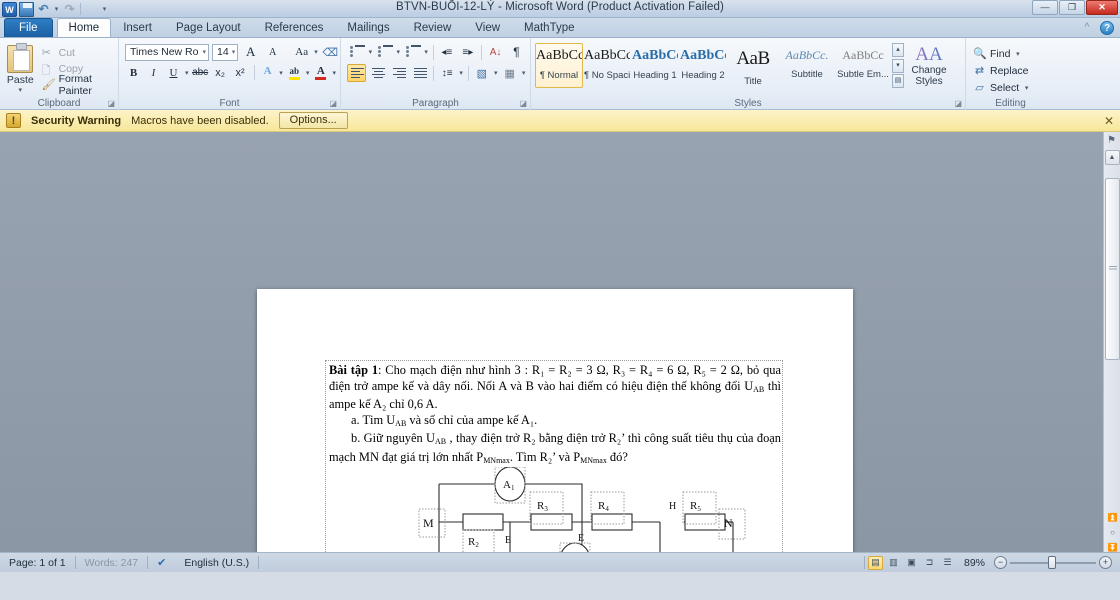 Image resolution: width=1120 pixels, height=600 pixels. I want to click on highlight-button: ab, so click(294, 72).